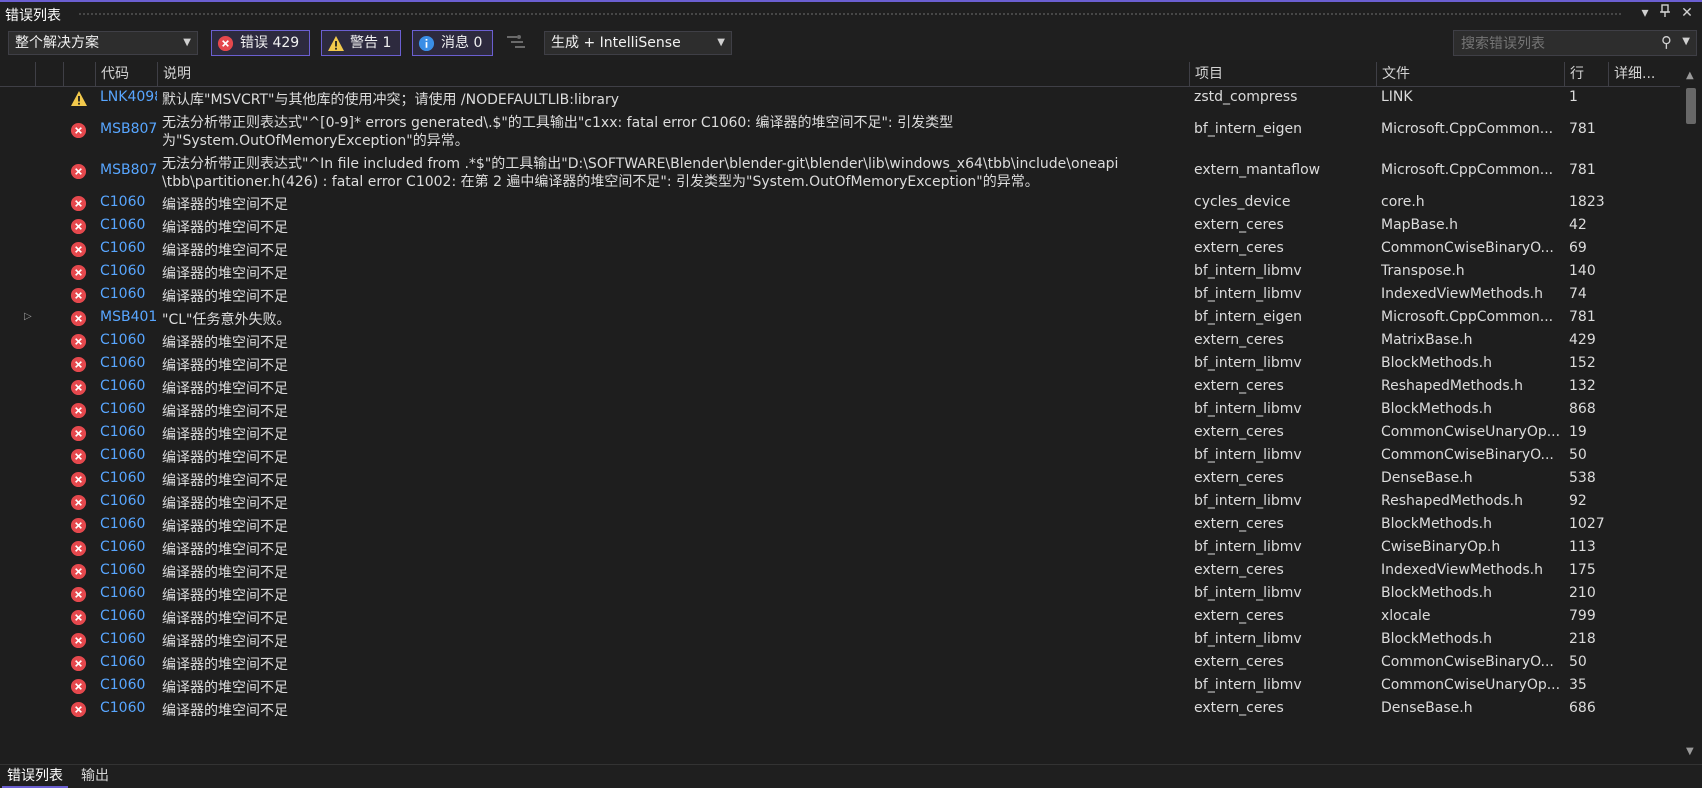 The height and width of the screenshot is (788, 1702). I want to click on file-name: core.h, so click(1403, 202).